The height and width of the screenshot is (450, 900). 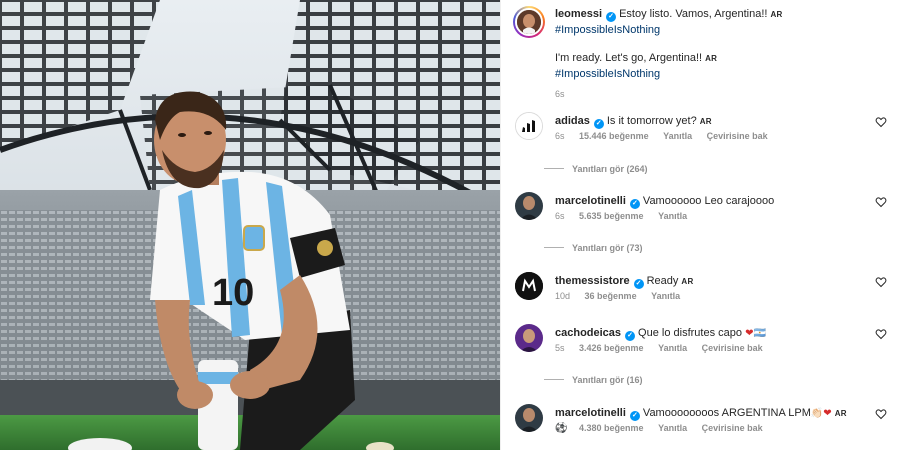 I want to click on adidas-logo-icon, so click(x=529, y=126).